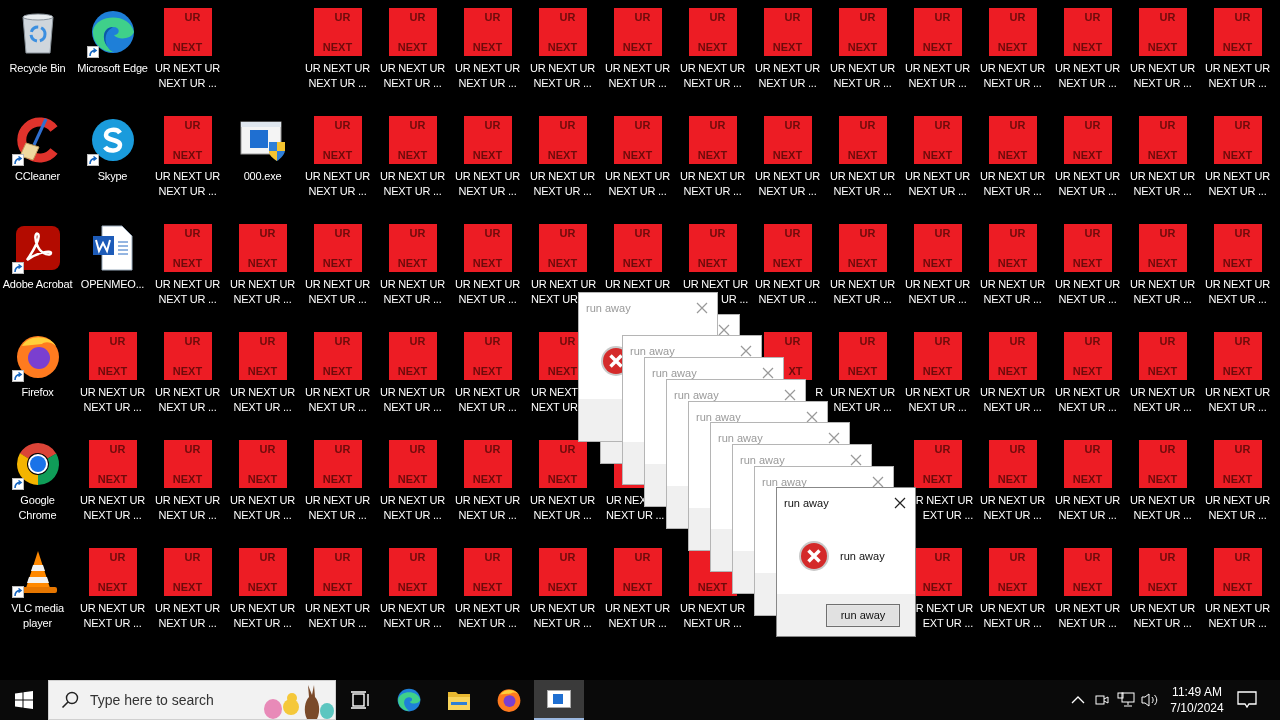 The width and height of the screenshot is (1280, 720). What do you see at coordinates (37, 176) in the screenshot?
I see `desktop-icon-label: CCleaner` at bounding box center [37, 176].